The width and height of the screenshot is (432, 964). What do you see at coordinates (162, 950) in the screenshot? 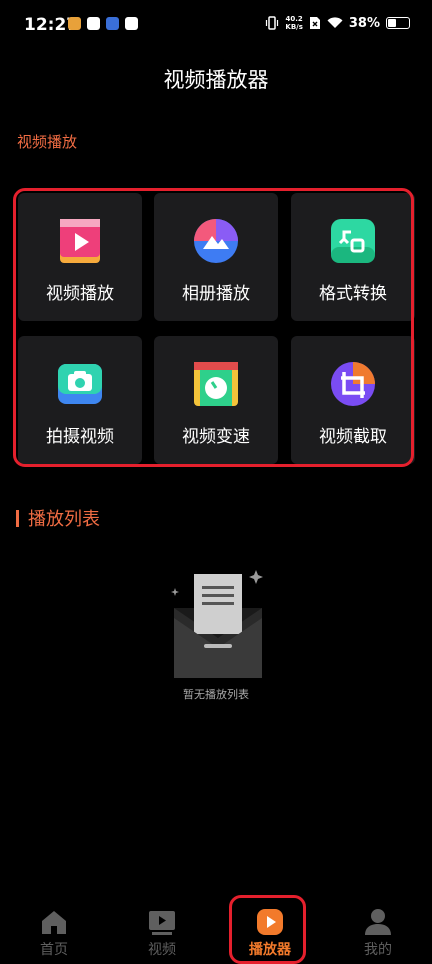
I see `nav-label: 视频` at bounding box center [162, 950].